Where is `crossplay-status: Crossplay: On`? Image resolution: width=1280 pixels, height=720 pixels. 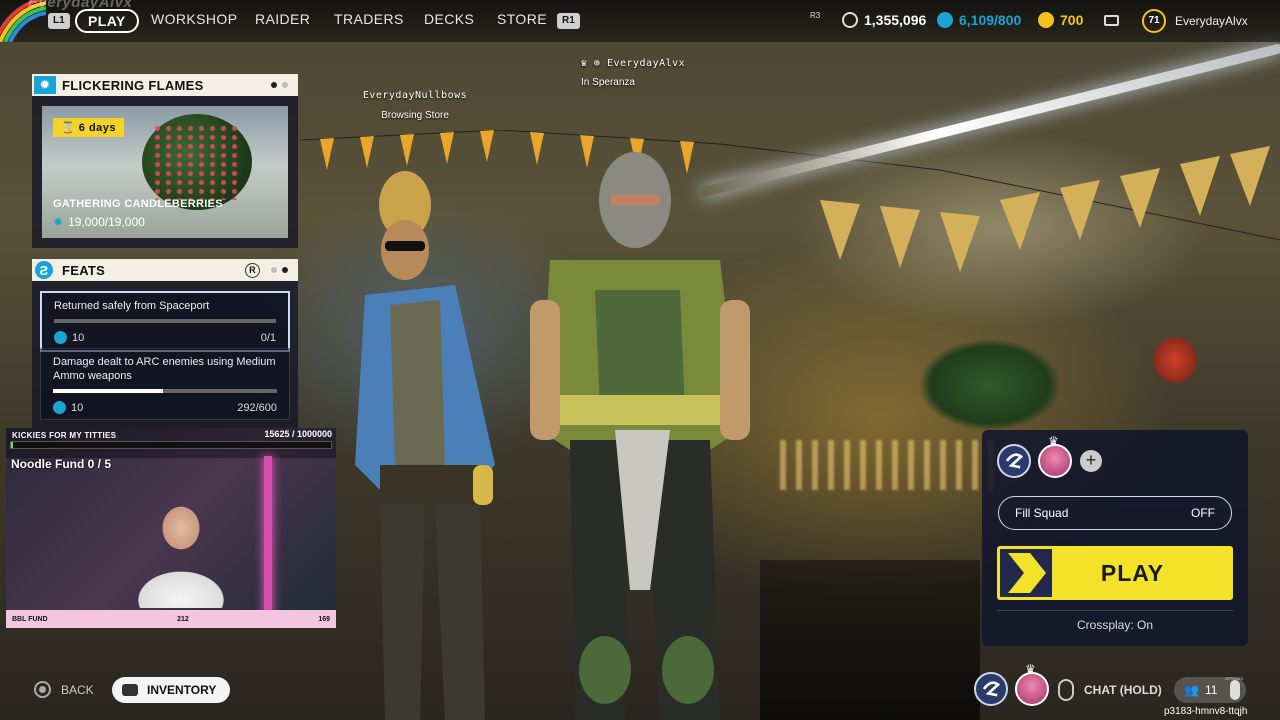
crossplay-status: Crossplay: On is located at coordinates (1115, 625).